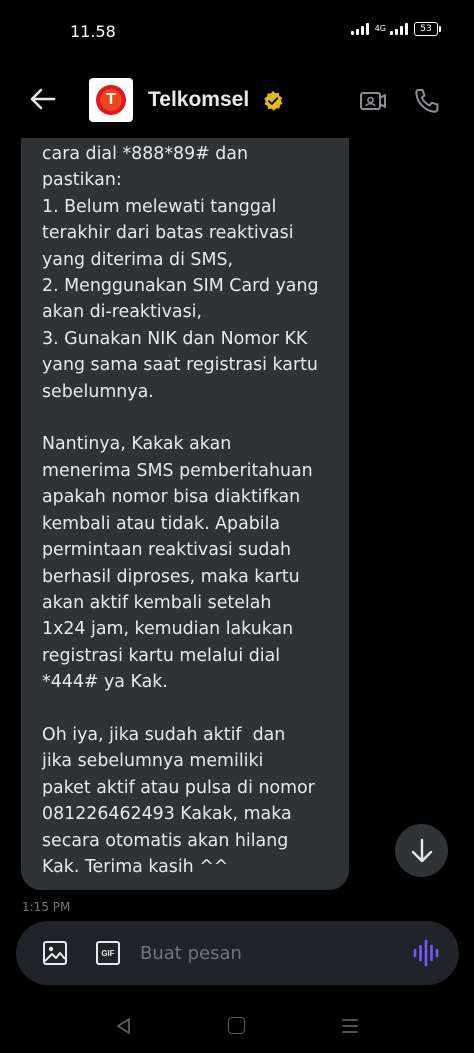  I want to click on avatar-letter: T, so click(111, 99).